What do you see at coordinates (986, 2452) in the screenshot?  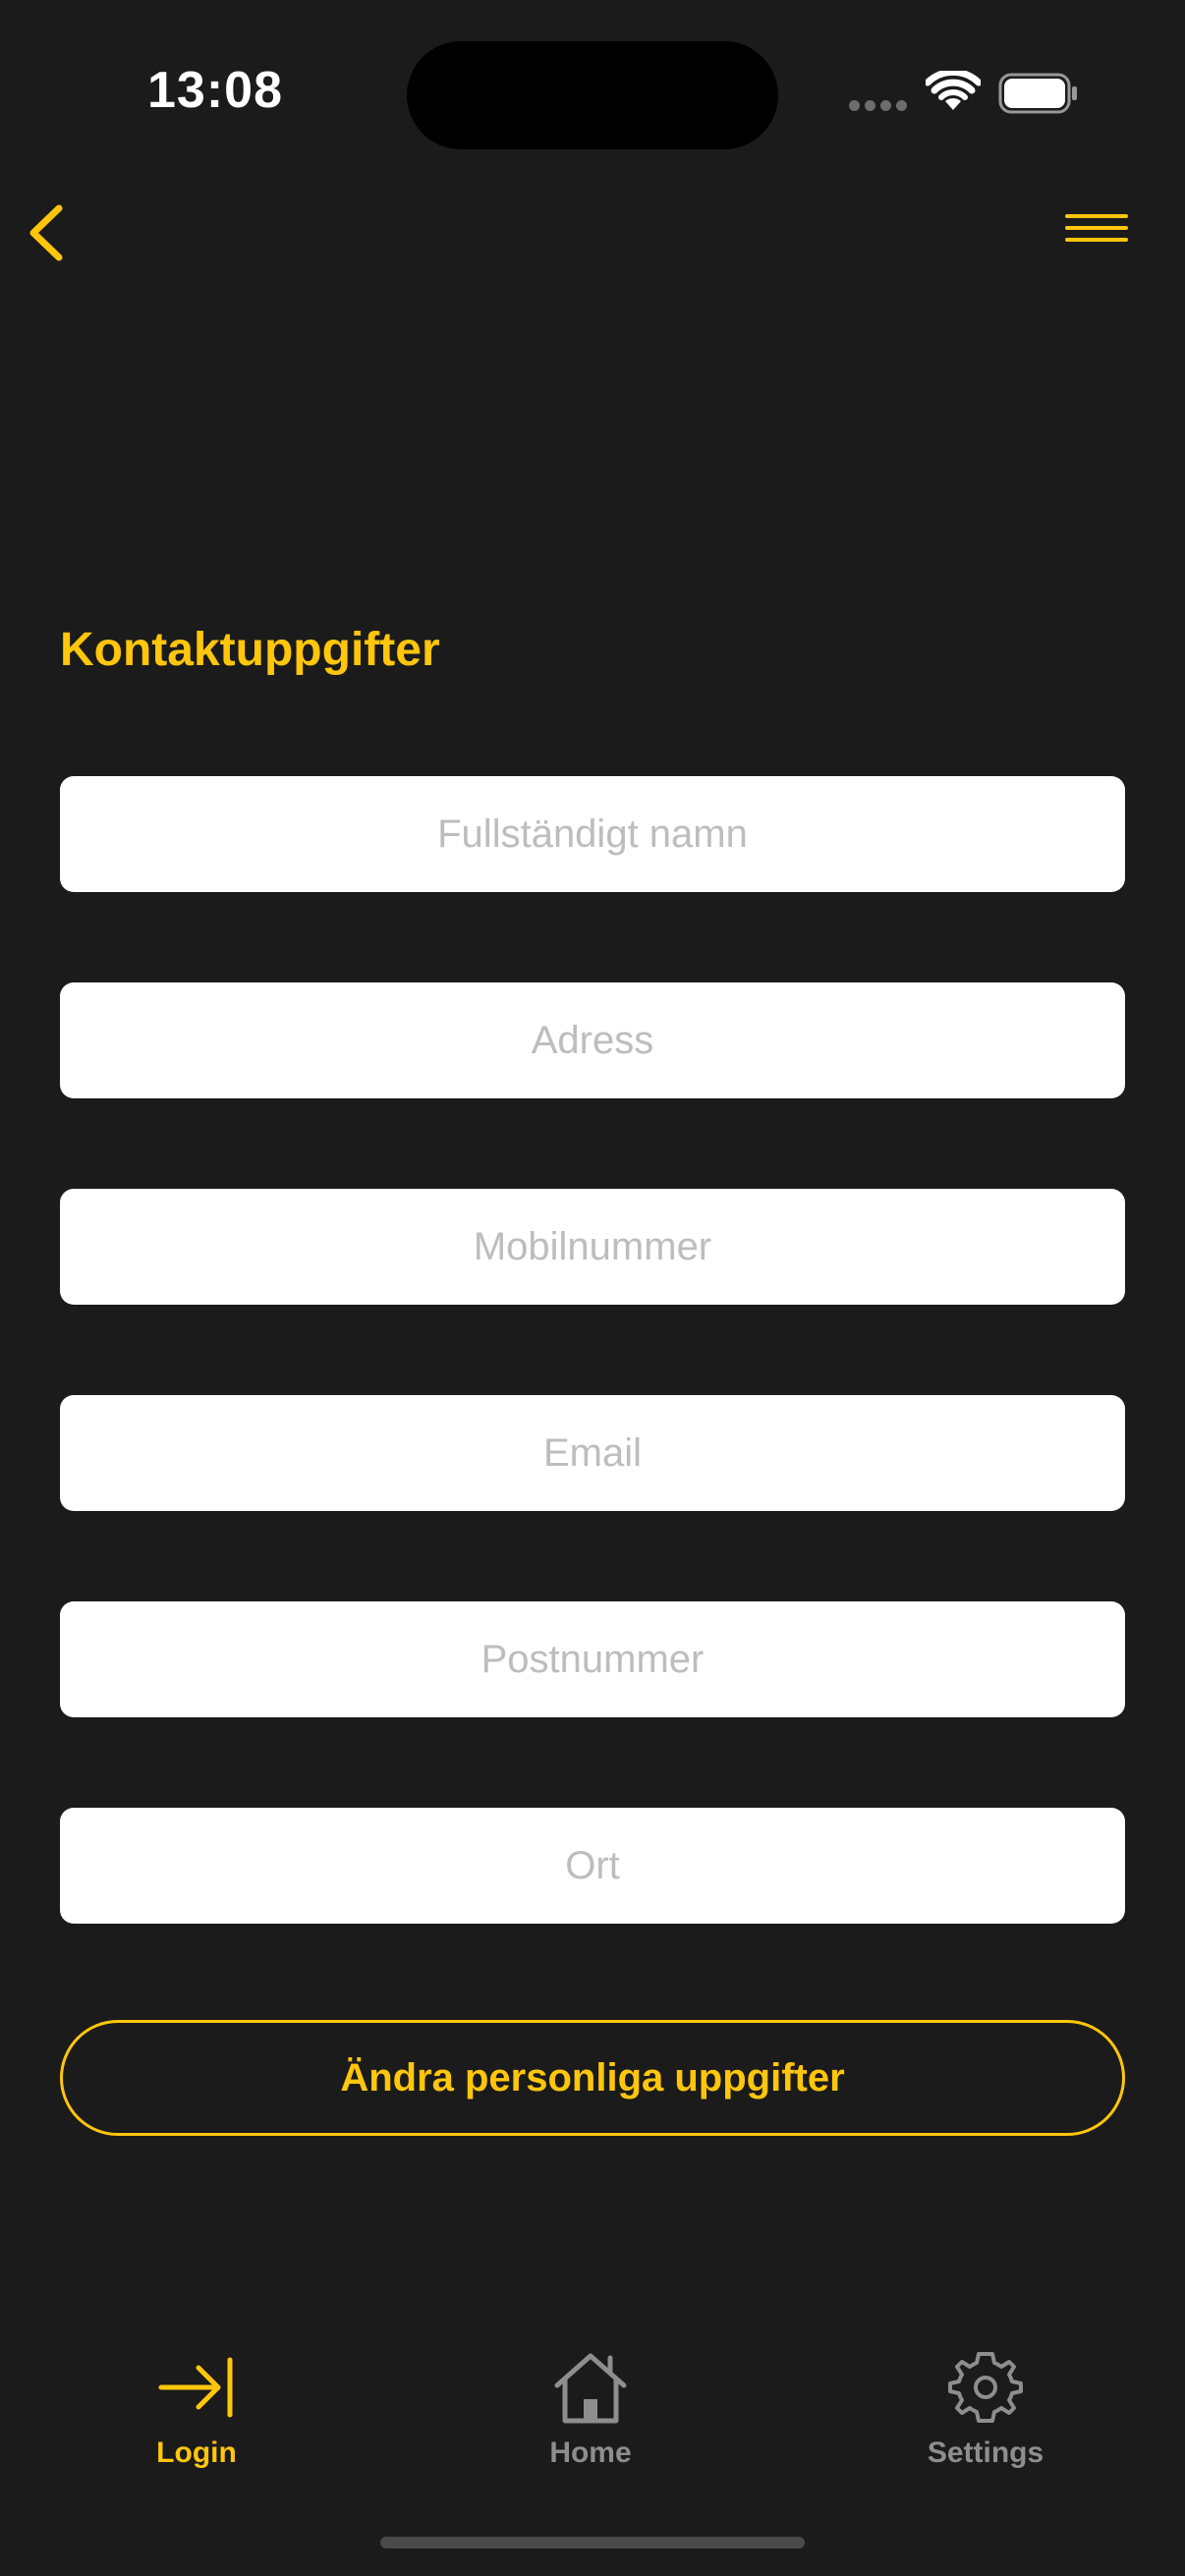 I see `tab-settings-label: Settings` at bounding box center [986, 2452].